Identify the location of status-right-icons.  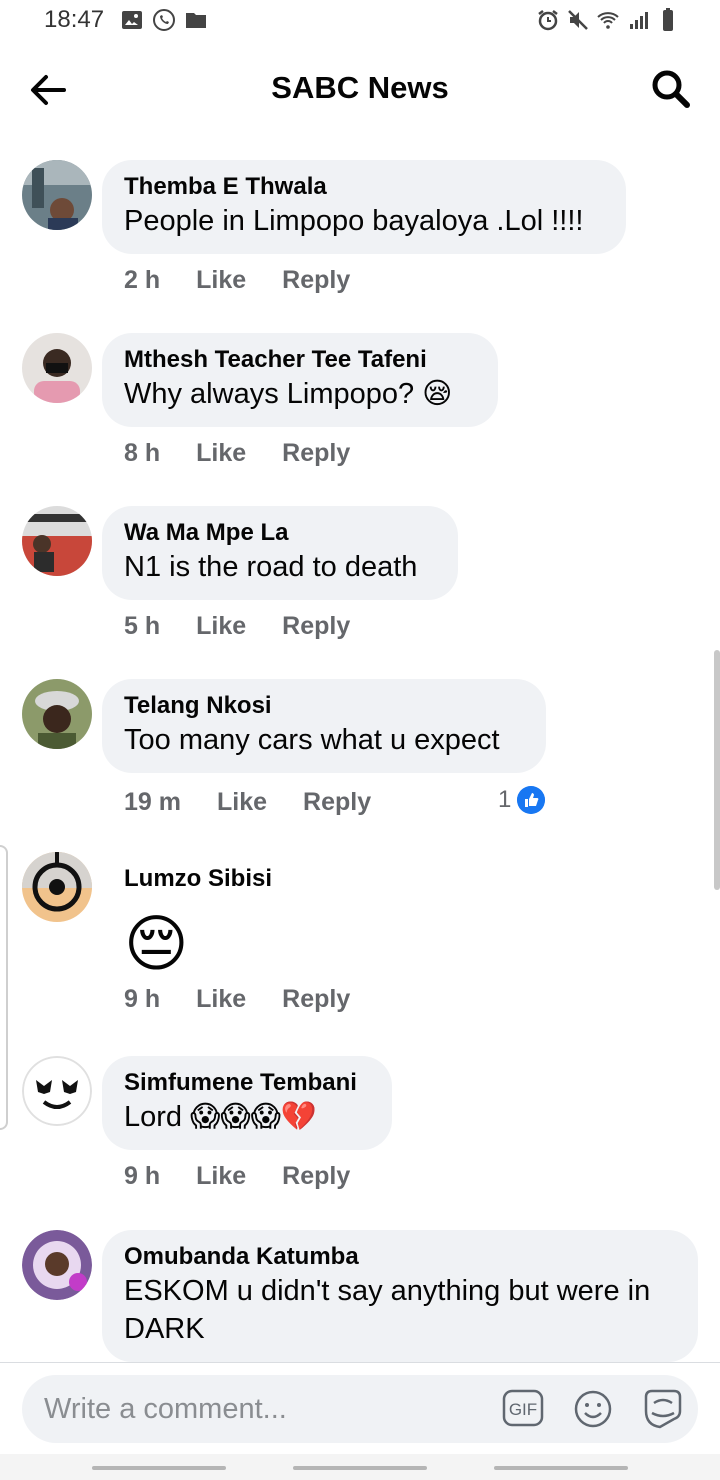
(608, 20).